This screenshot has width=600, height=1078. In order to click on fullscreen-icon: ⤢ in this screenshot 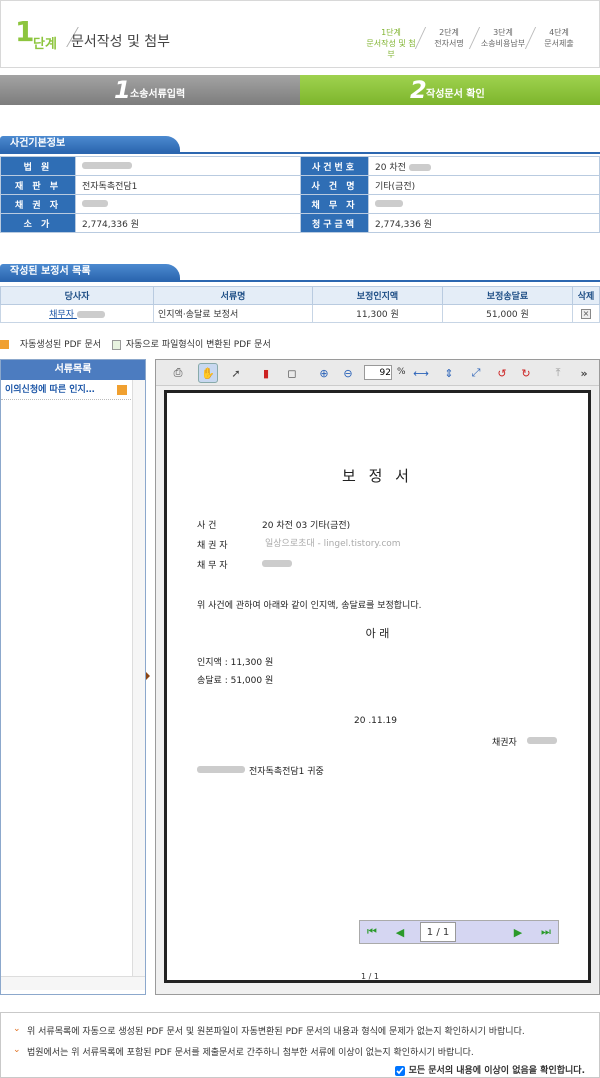, I will do `click(476, 373)`.